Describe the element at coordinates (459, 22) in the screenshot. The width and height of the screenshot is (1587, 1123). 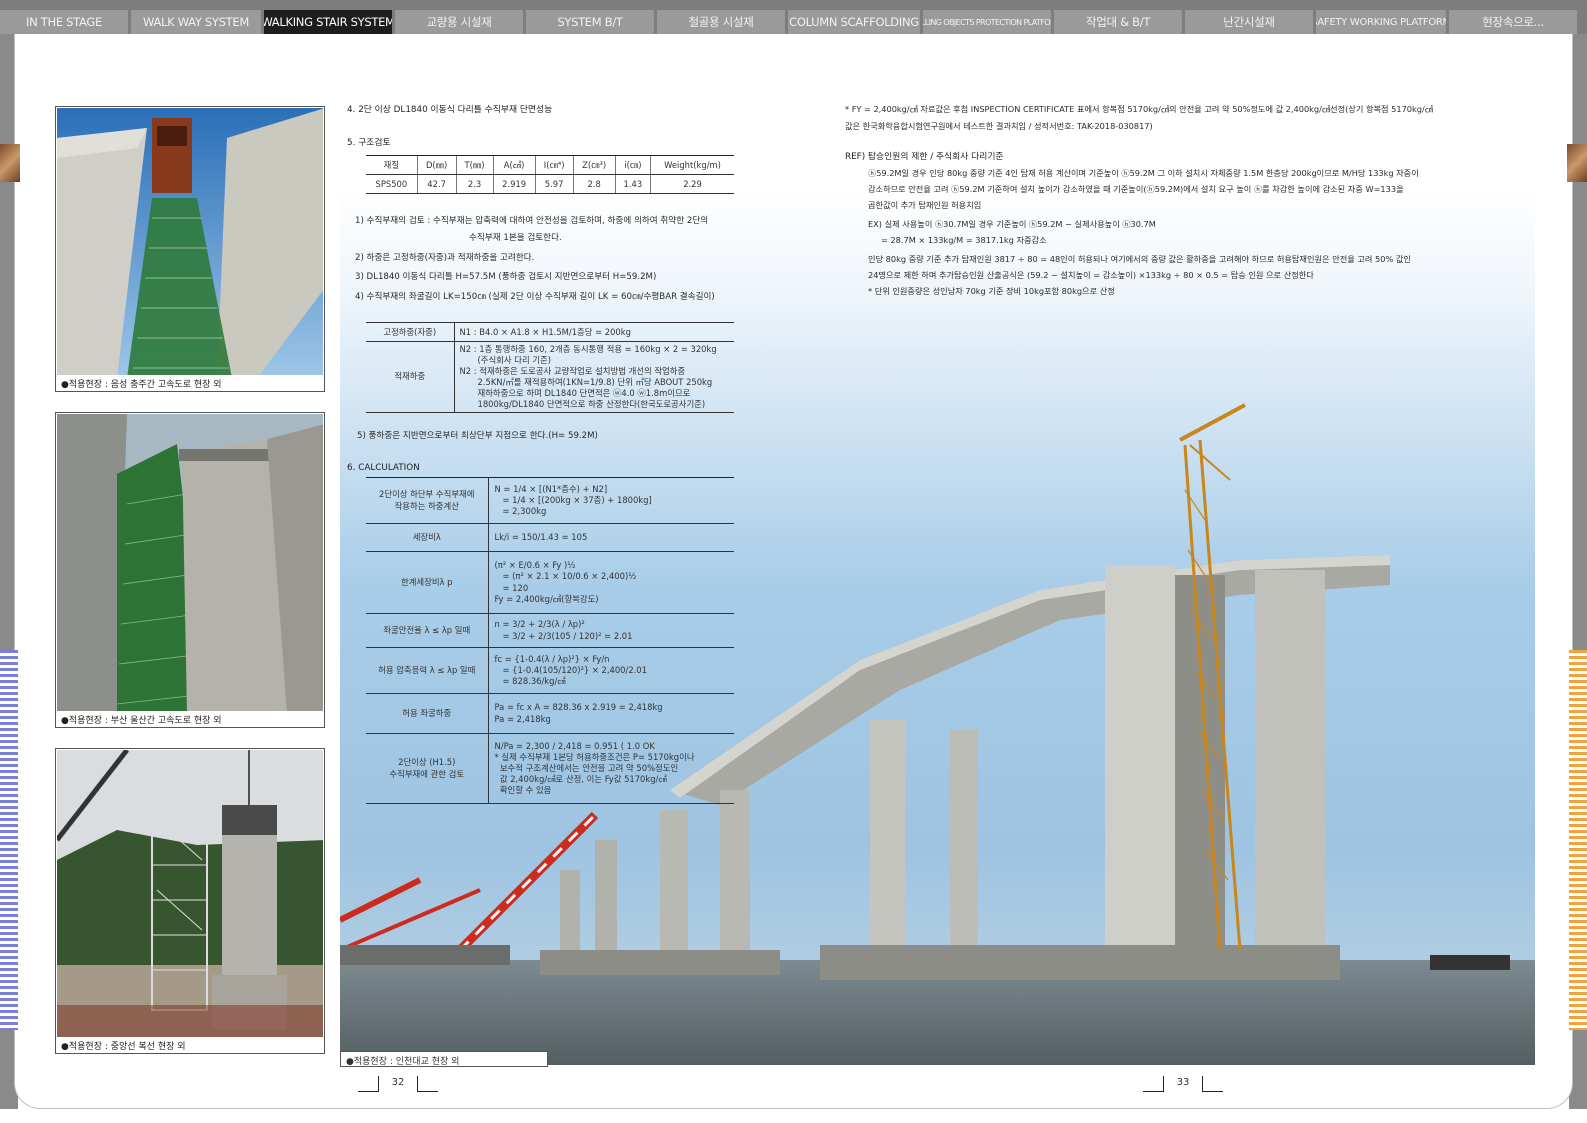
I see `tab-bridge-facilities: 교량용 시설재` at that location.